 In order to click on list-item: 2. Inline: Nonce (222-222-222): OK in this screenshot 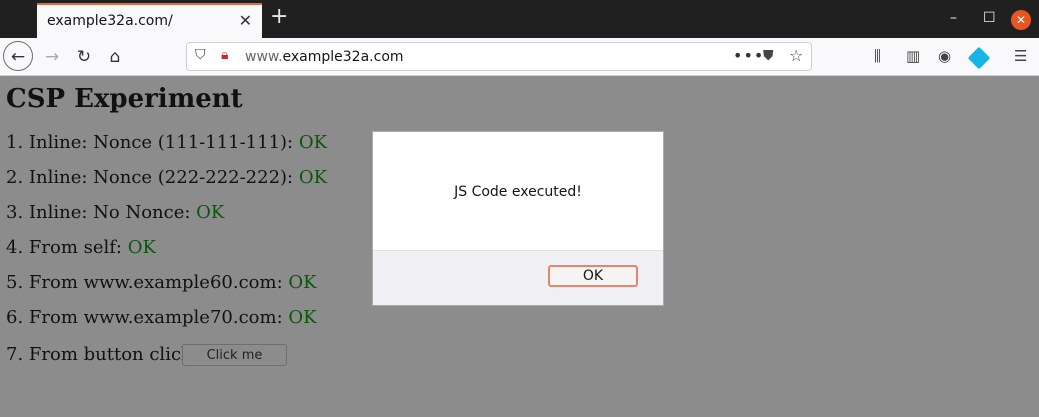, I will do `click(167, 177)`.